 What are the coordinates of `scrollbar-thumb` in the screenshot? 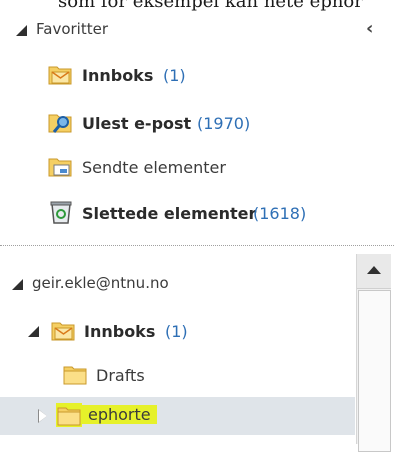 It's located at (374, 371).